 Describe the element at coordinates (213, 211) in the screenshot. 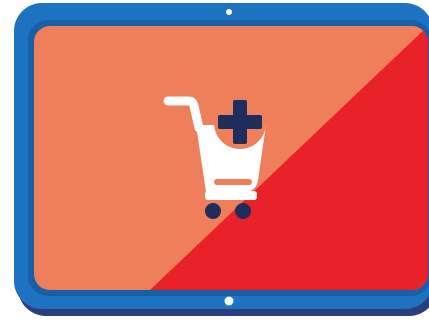

I see `cart-wheel-left` at that location.